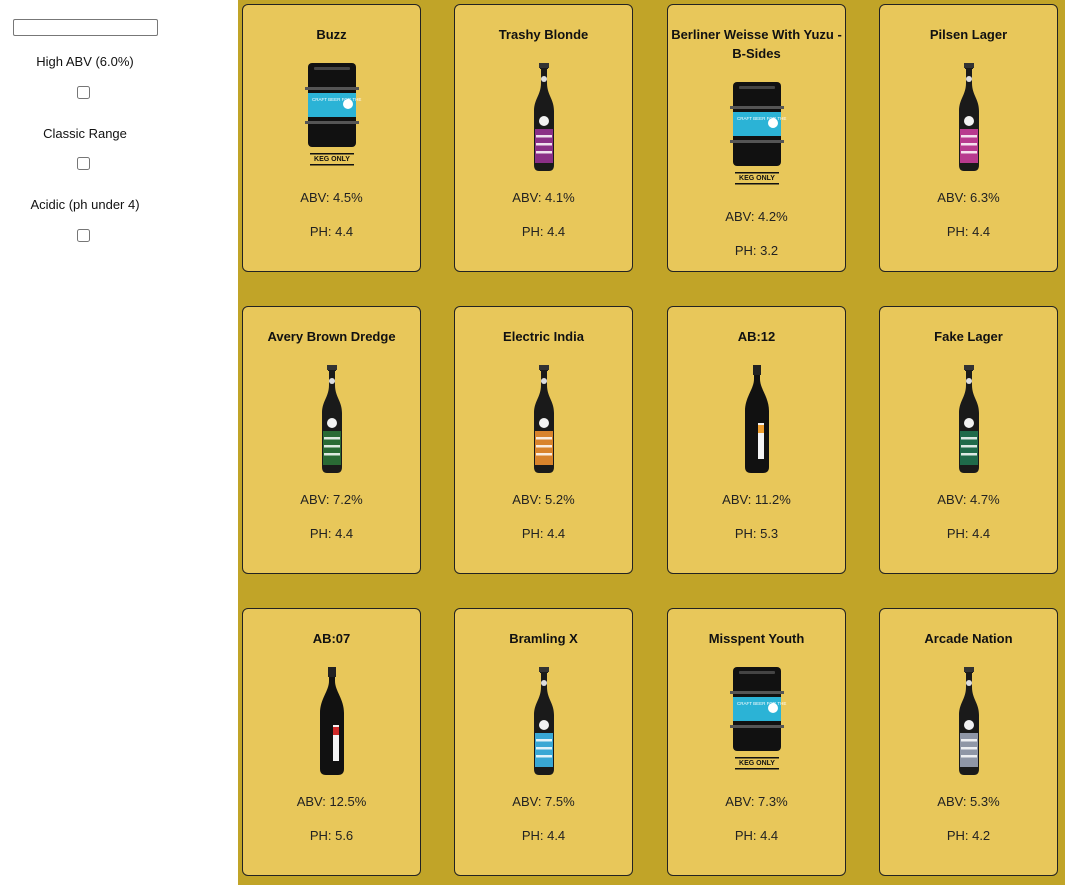  I want to click on beer-abv: ABV: 4.2%, so click(756, 216).